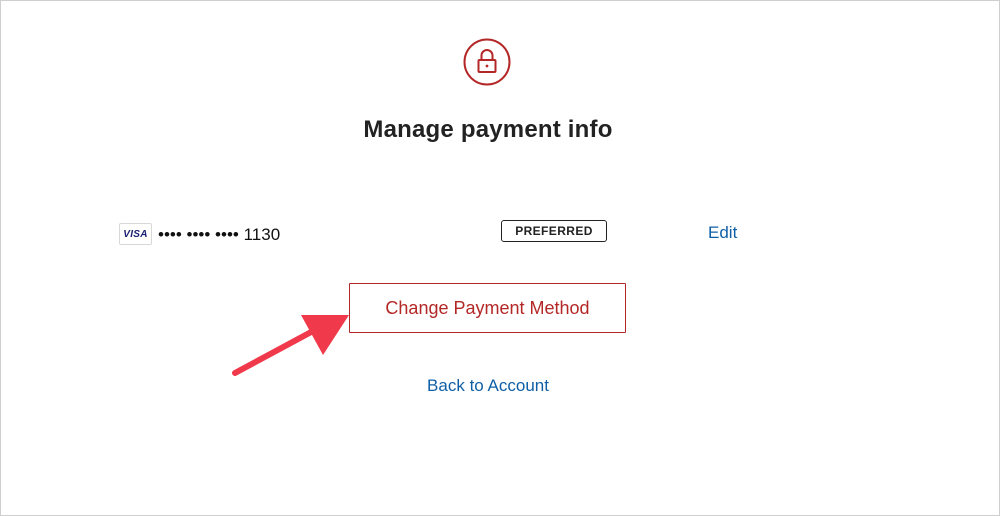 The width and height of the screenshot is (1000, 516). What do you see at coordinates (554, 231) in the screenshot?
I see `preferred-badge: PREFERRED` at bounding box center [554, 231].